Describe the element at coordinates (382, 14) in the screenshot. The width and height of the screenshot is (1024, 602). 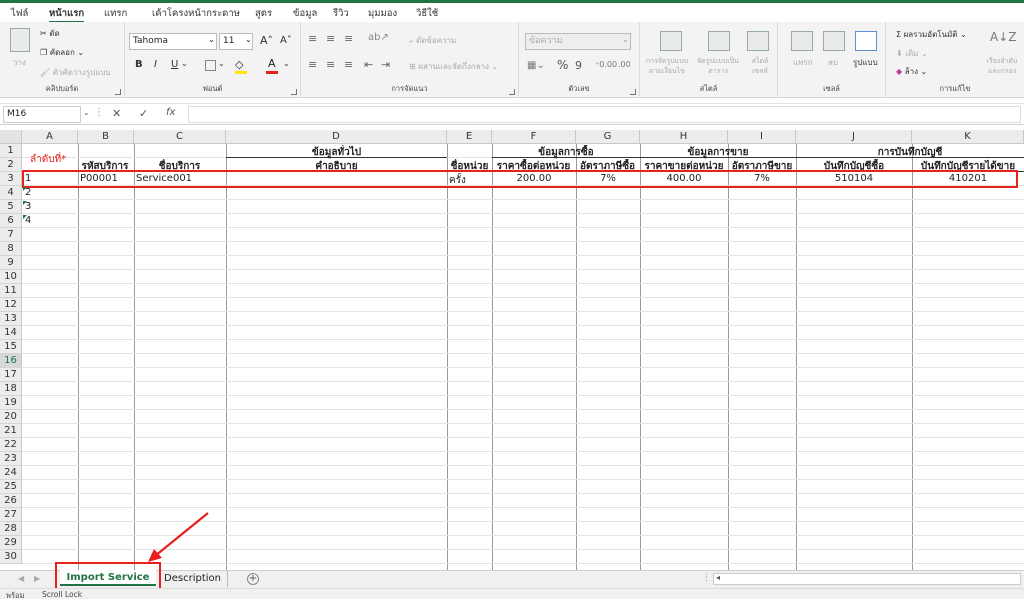
I see `tab-view: มุมมอง` at that location.